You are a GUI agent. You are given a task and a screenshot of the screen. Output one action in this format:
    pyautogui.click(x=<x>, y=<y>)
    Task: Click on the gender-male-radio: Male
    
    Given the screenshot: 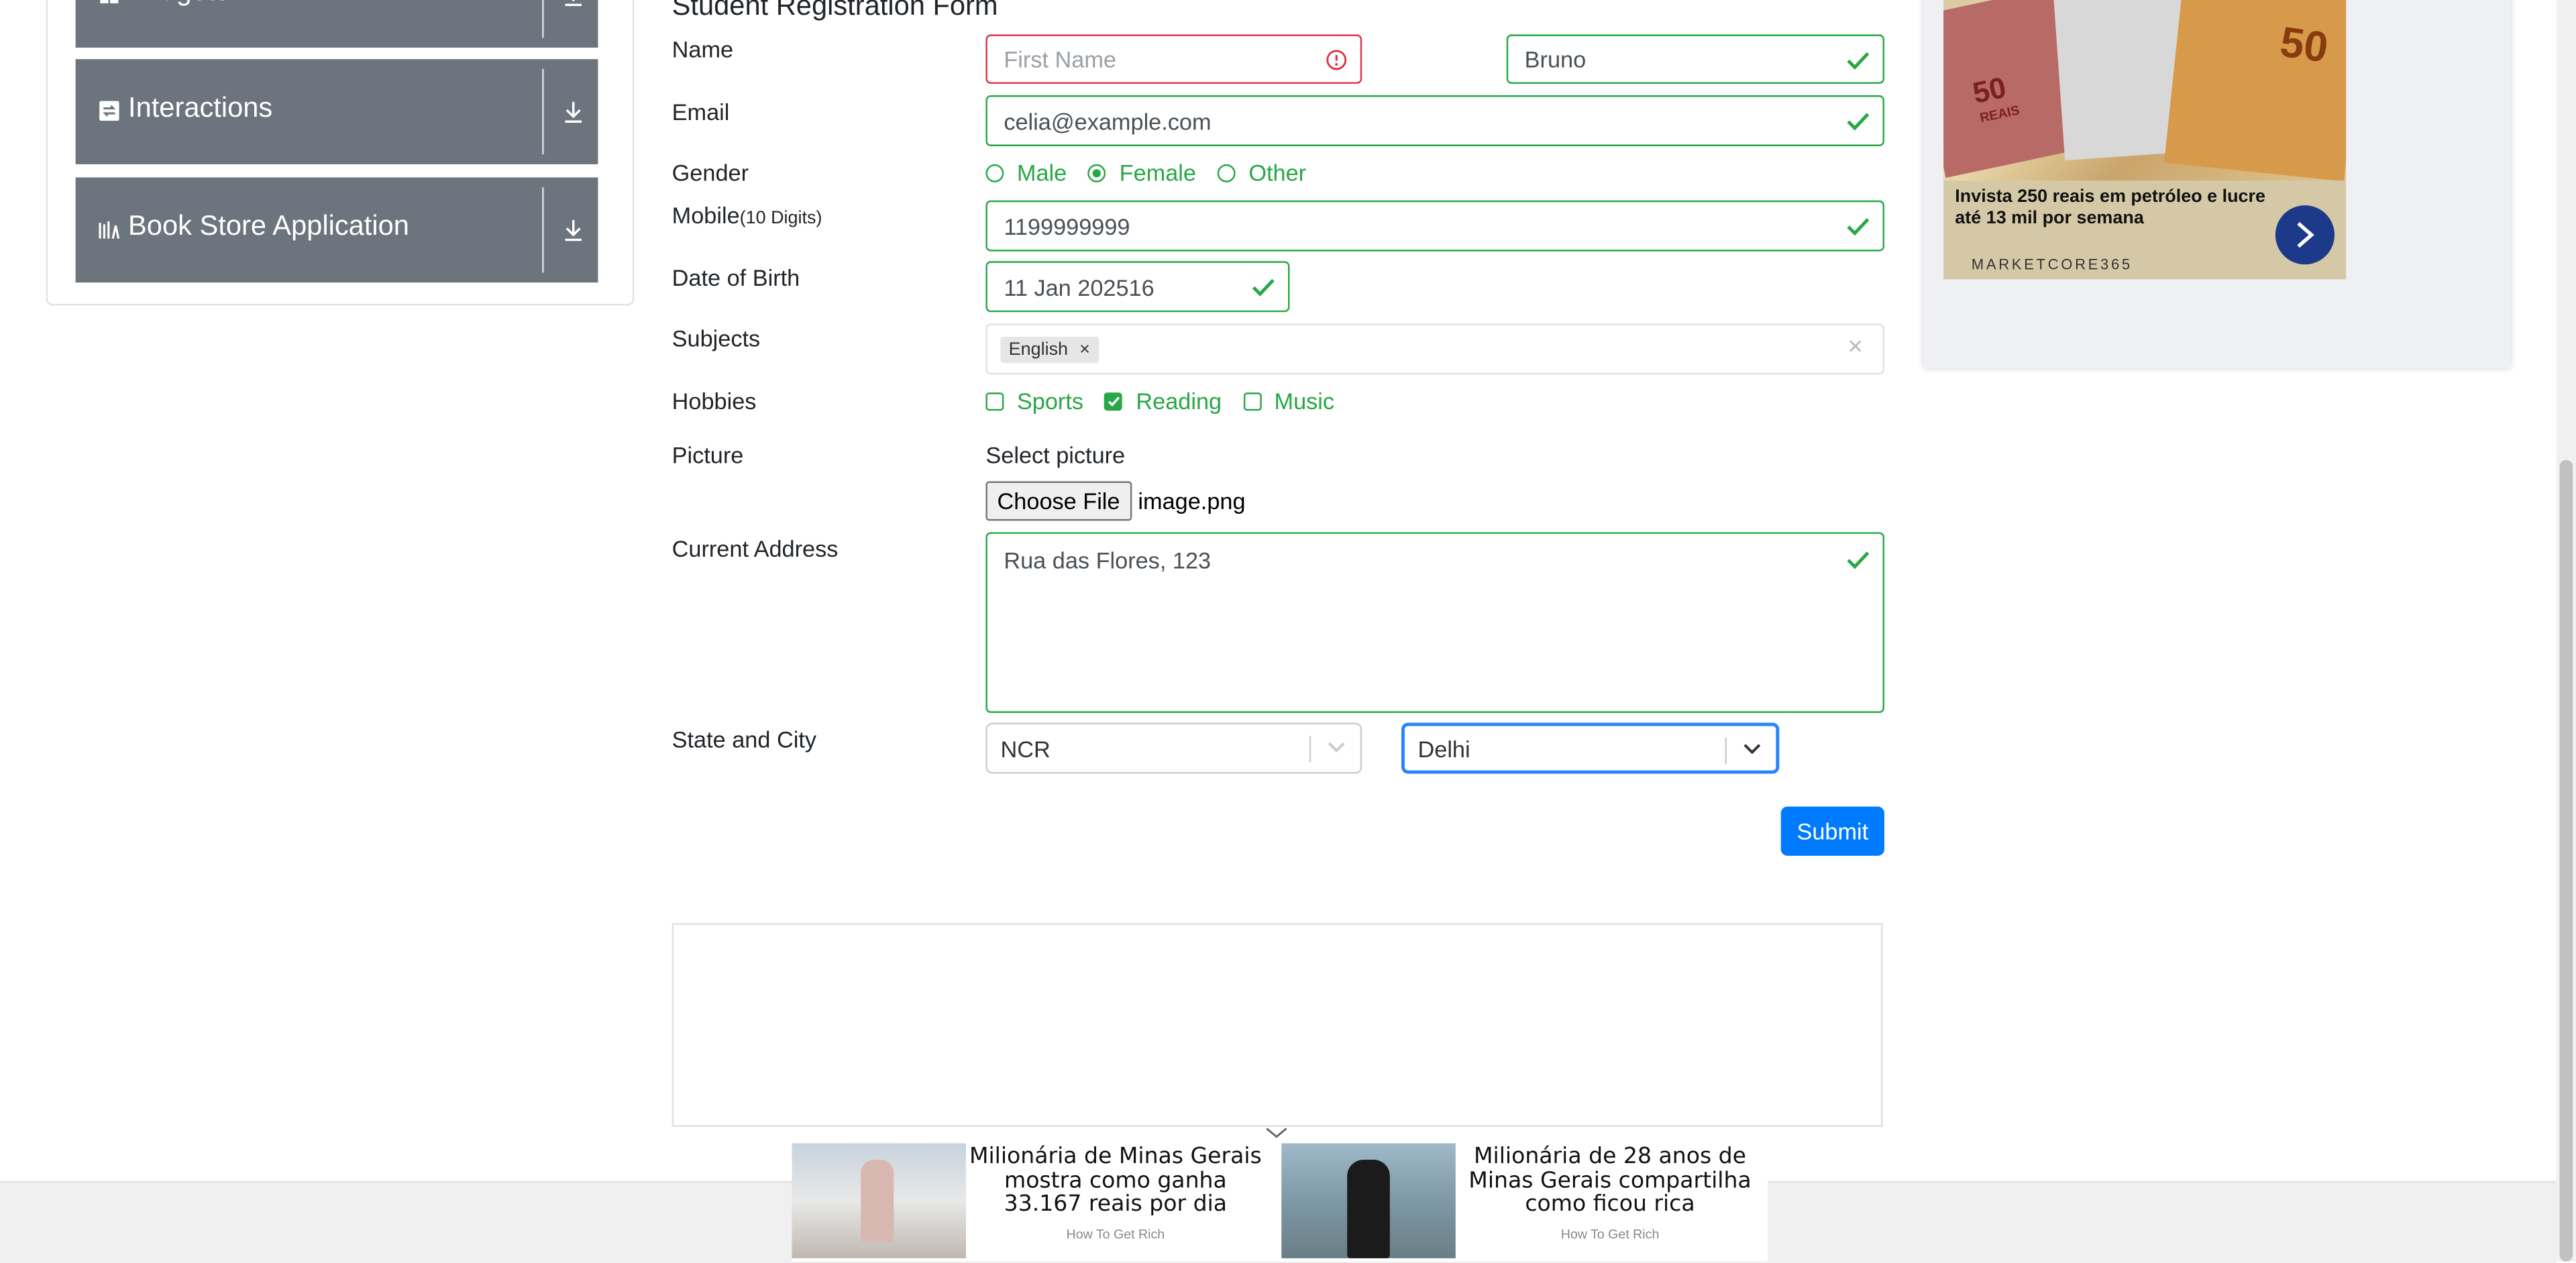 What is the action you would take?
    pyautogui.click(x=1026, y=173)
    